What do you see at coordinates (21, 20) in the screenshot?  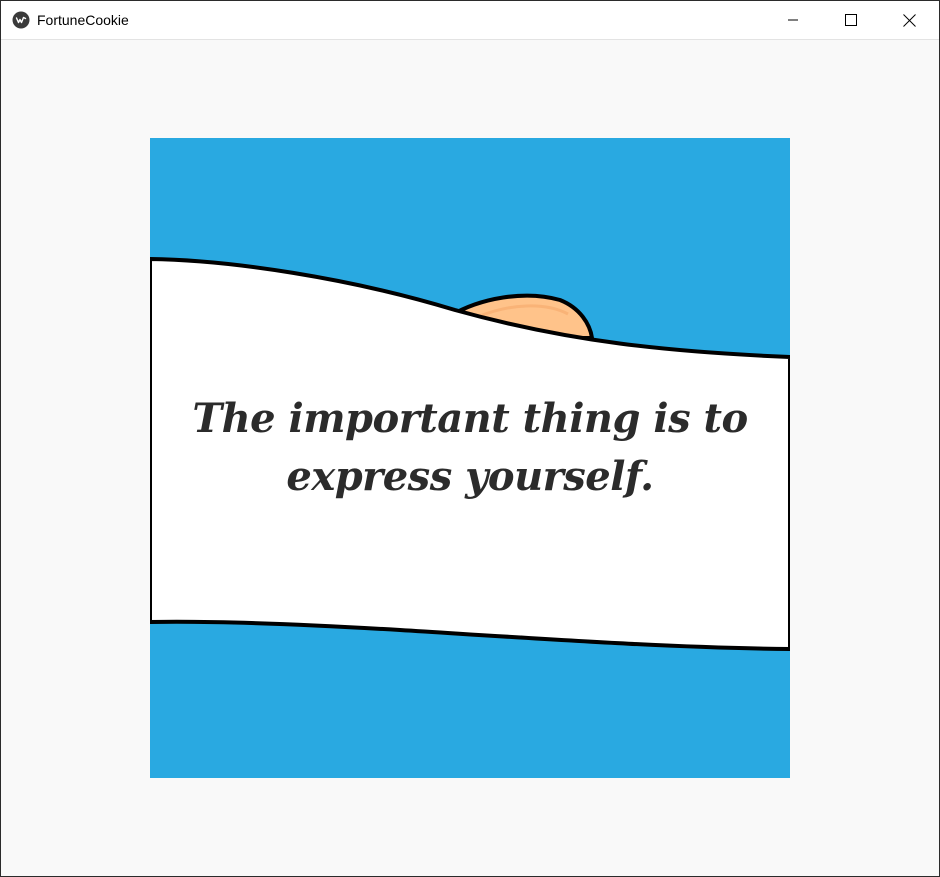 I see `kivy-logo-icon` at bounding box center [21, 20].